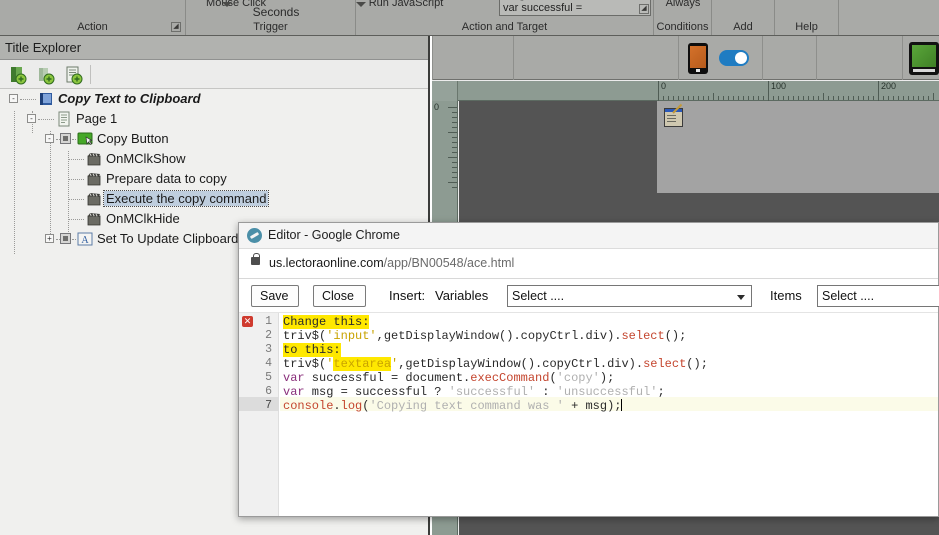  Describe the element at coordinates (807, 17) in the screenshot. I see `ribbon-group-help: Help` at that location.